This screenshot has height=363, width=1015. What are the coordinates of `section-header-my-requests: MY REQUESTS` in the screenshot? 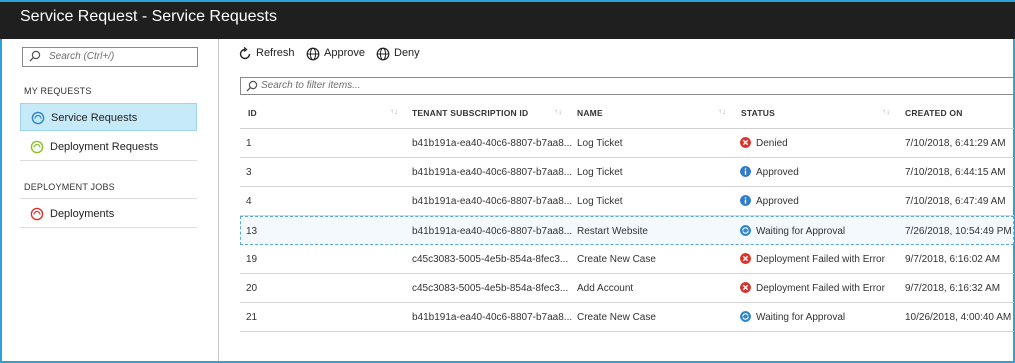 It's located at (58, 91).